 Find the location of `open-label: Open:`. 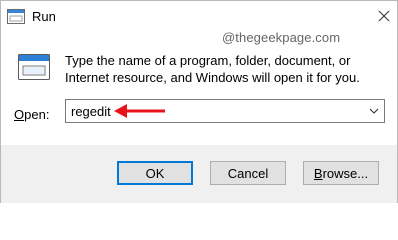

open-label: Open: is located at coordinates (31, 114).